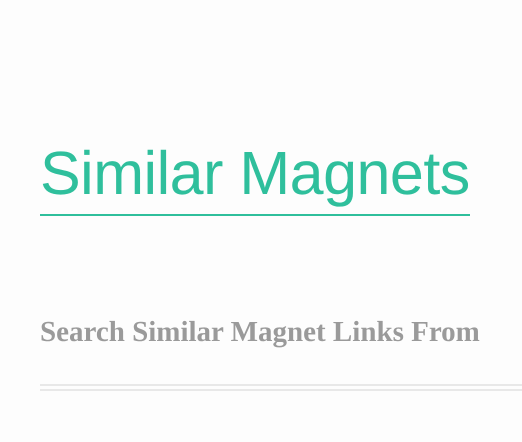 Image resolution: width=522 pixels, height=442 pixels. I want to click on page-title: Similar Magnets, so click(255, 177).